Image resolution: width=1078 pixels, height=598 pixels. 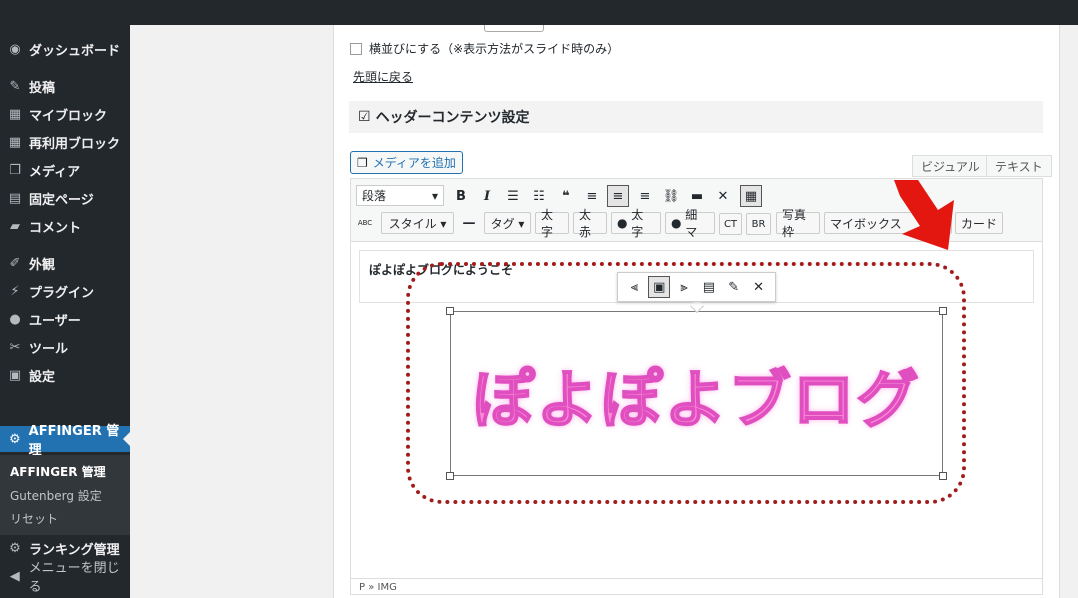 What do you see at coordinates (697, 196) in the screenshot?
I see `read-more-icon: ▬` at bounding box center [697, 196].